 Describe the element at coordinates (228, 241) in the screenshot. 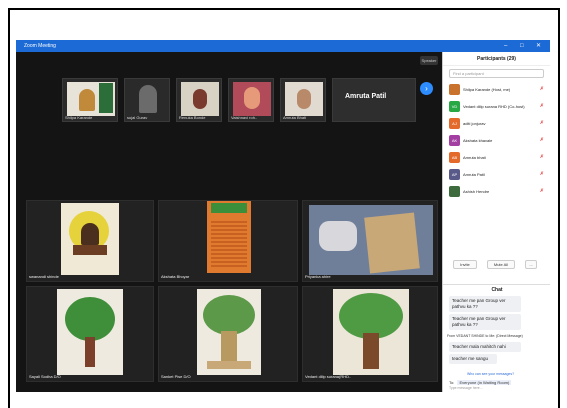

I see `gallery-video-tile: Akshata Bhoyar` at that location.